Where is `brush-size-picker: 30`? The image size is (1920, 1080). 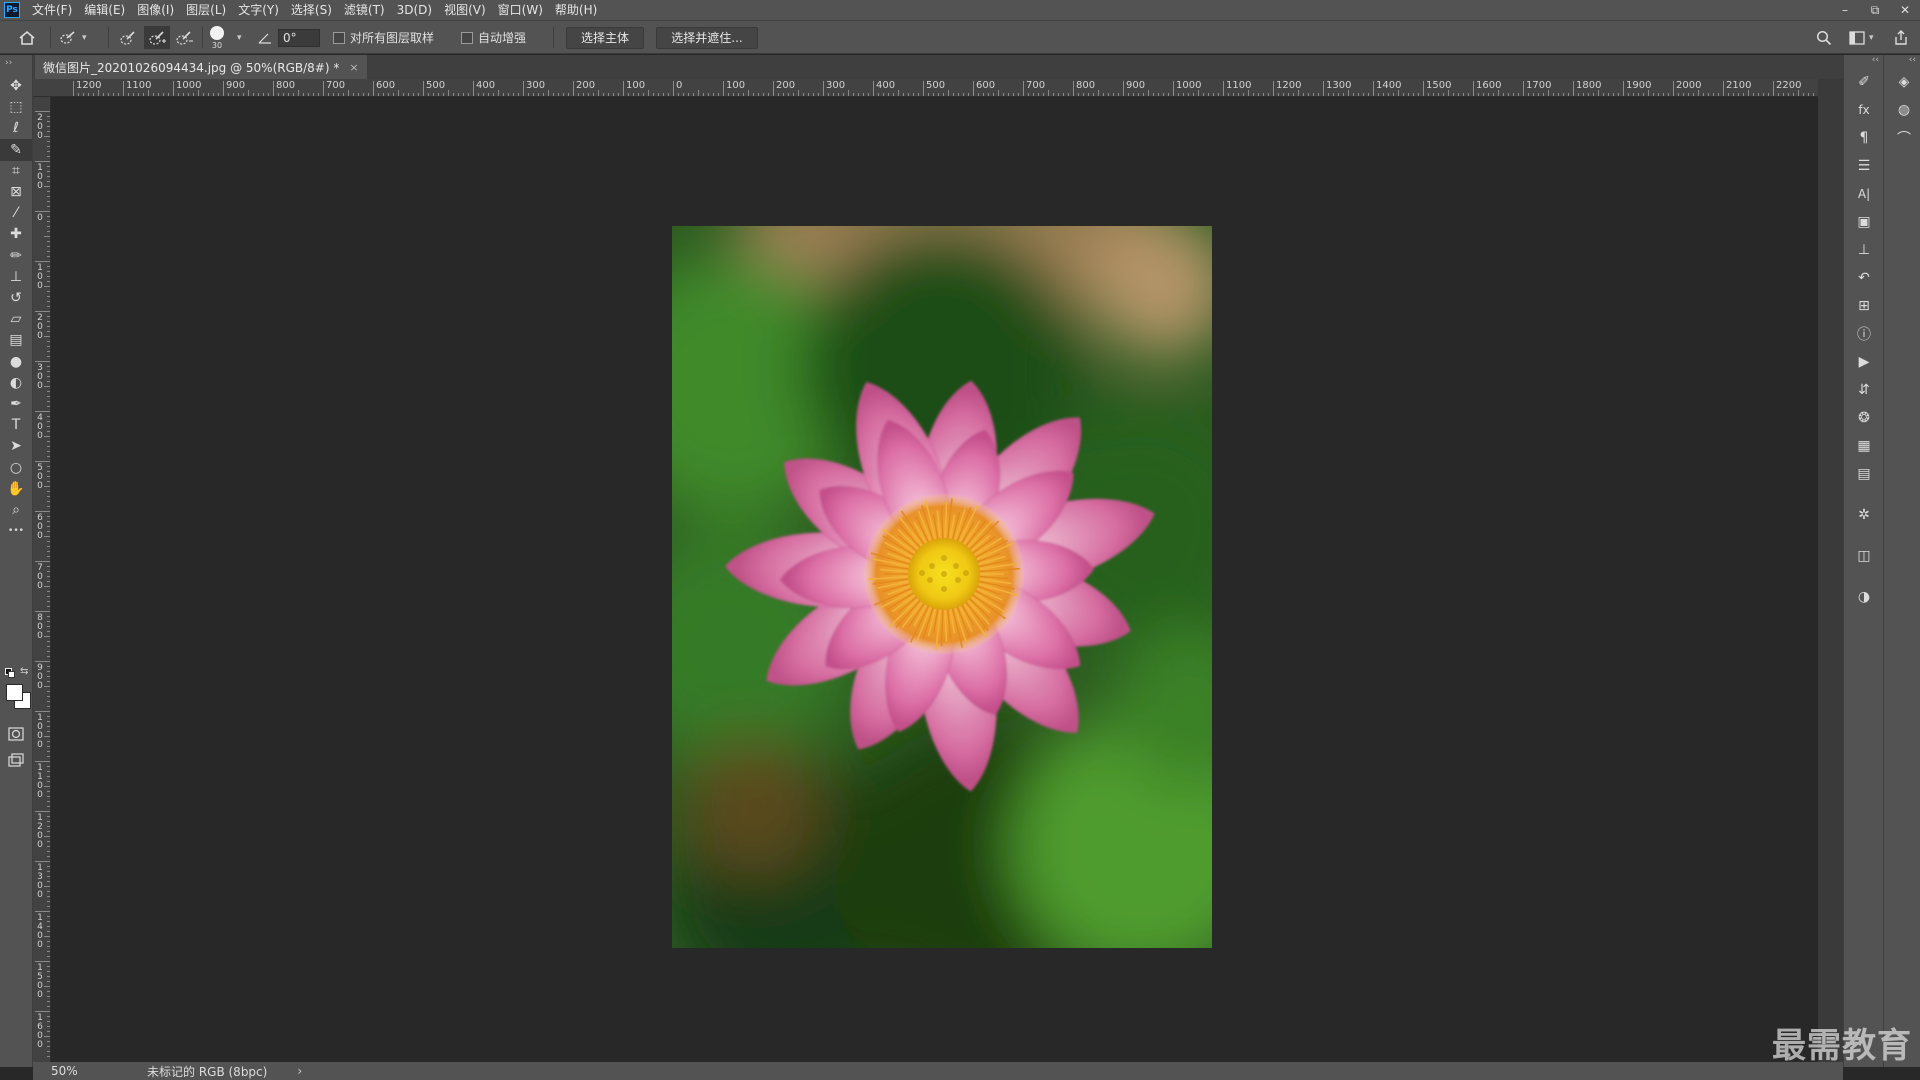 brush-size-picker: 30 is located at coordinates (217, 37).